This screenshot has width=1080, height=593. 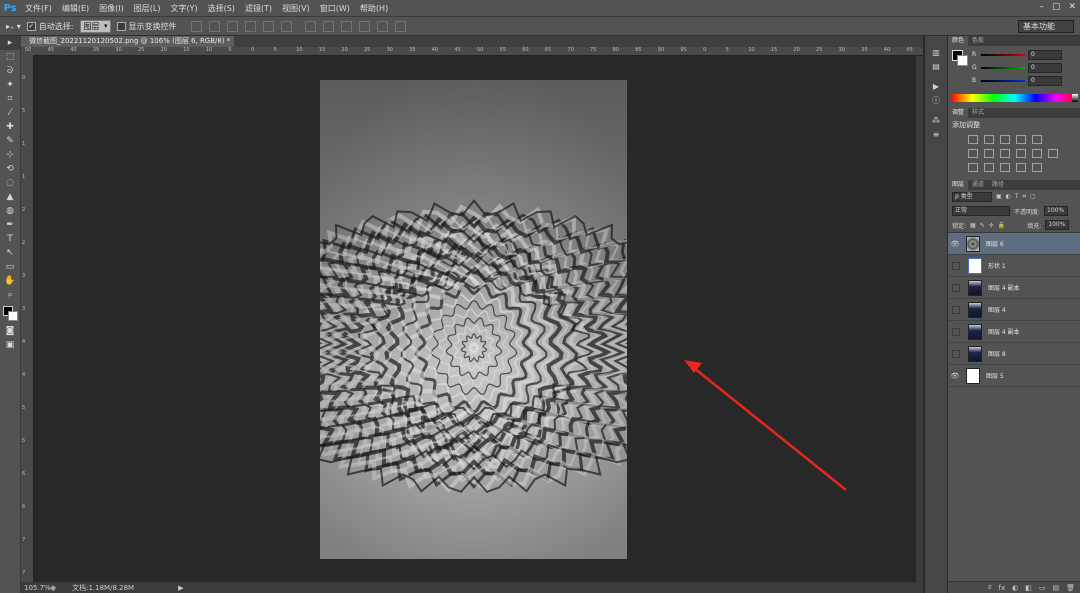 I want to click on link-layers-icon: ಠ, so click(x=990, y=587).